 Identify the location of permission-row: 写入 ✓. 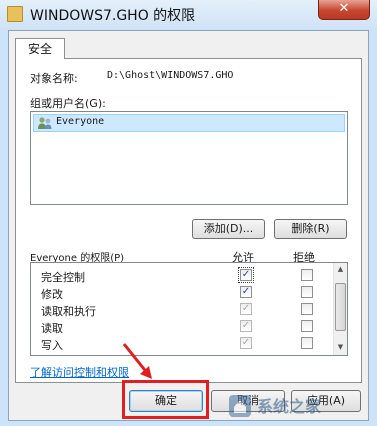
(181, 343).